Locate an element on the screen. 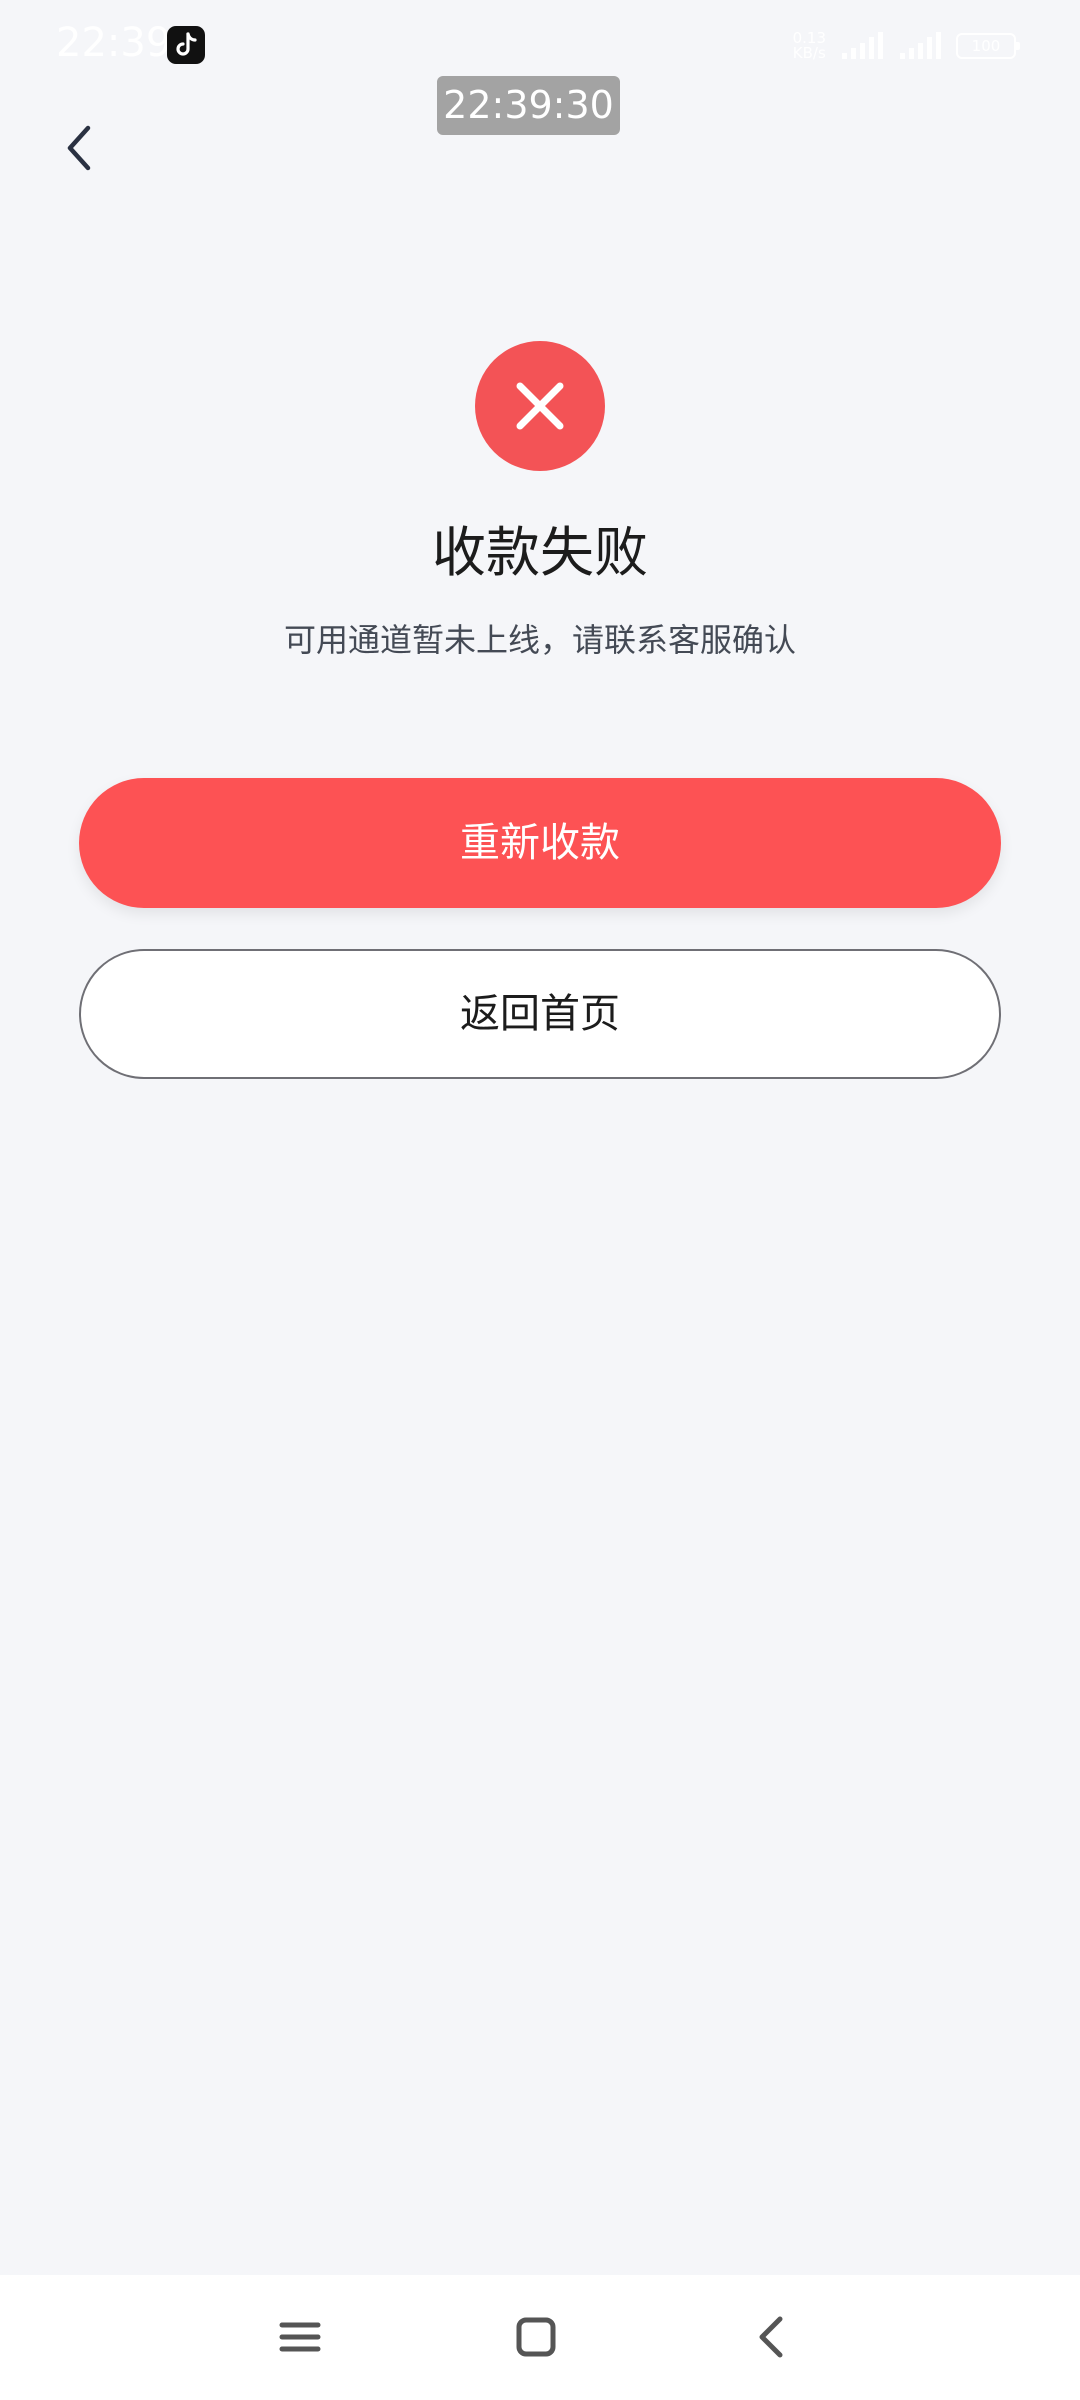  status-indicators: 0.13 KB/s 100 is located at coordinates (906, 46).